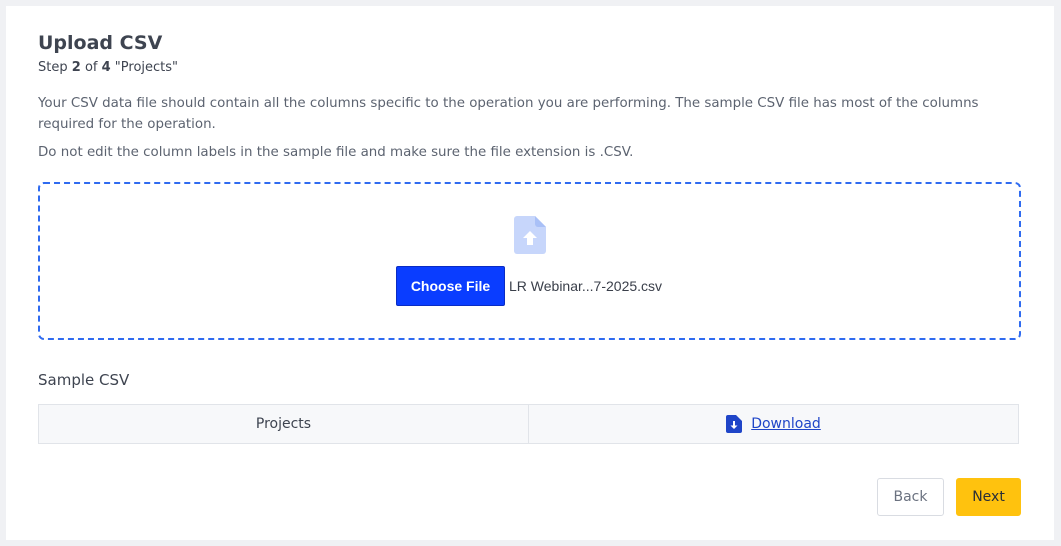 This screenshot has height=546, width=1061. I want to click on selected-file-name: LR Webinar...7-2025.csv, so click(586, 286).